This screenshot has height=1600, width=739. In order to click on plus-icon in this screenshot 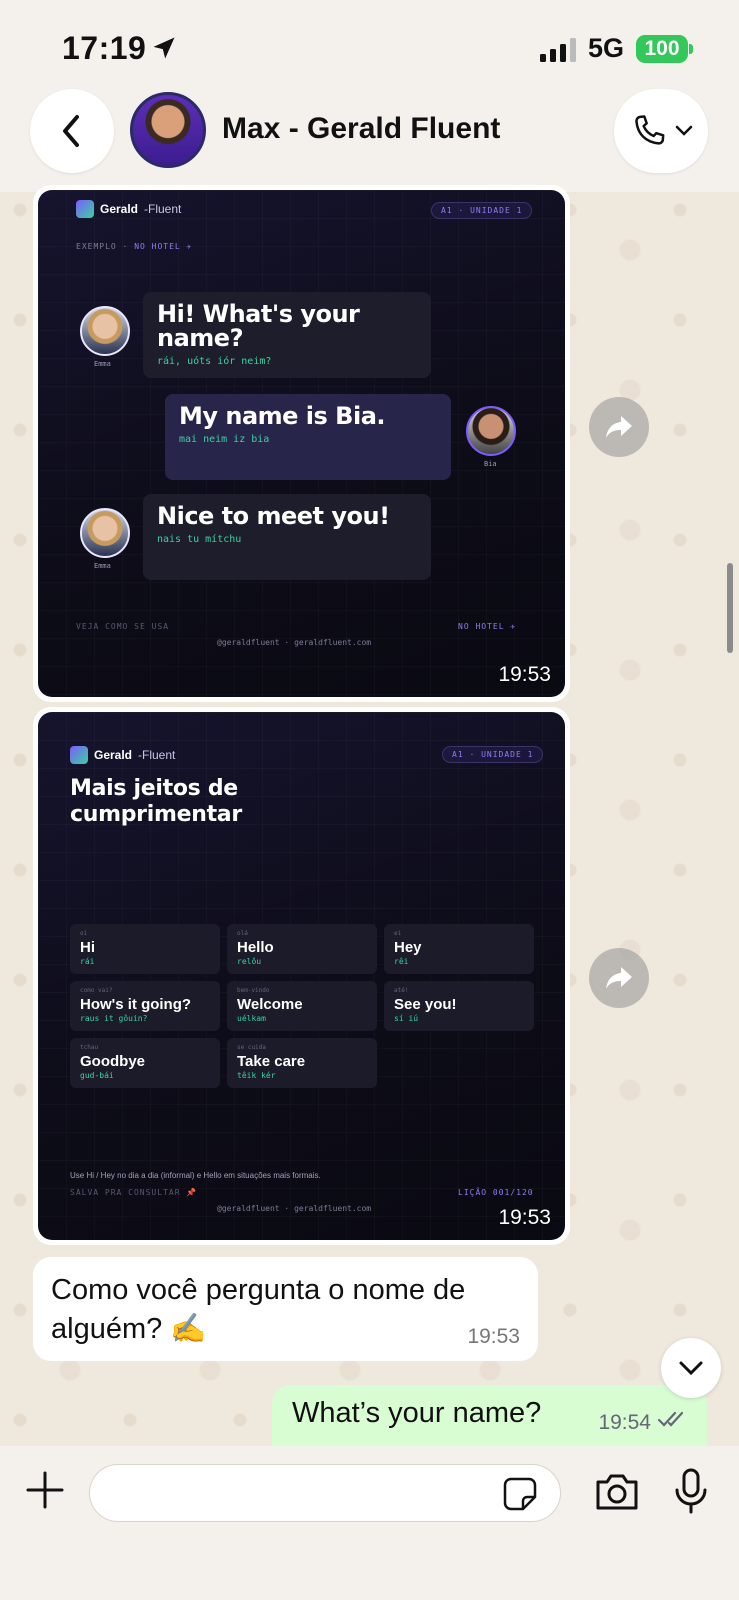, I will do `click(45, 1490)`.